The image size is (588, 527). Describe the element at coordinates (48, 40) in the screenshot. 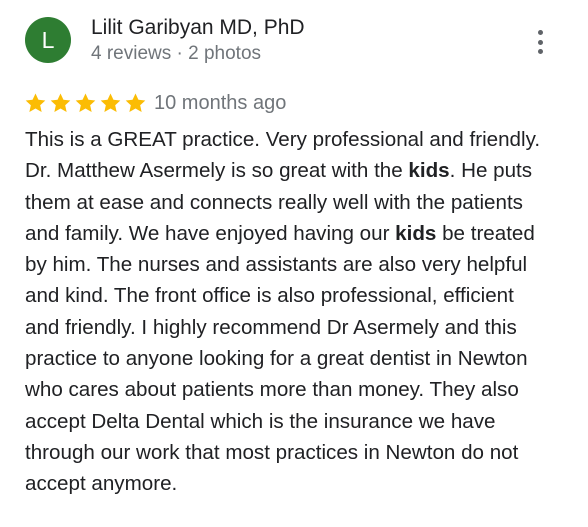

I see `avatar: L` at that location.